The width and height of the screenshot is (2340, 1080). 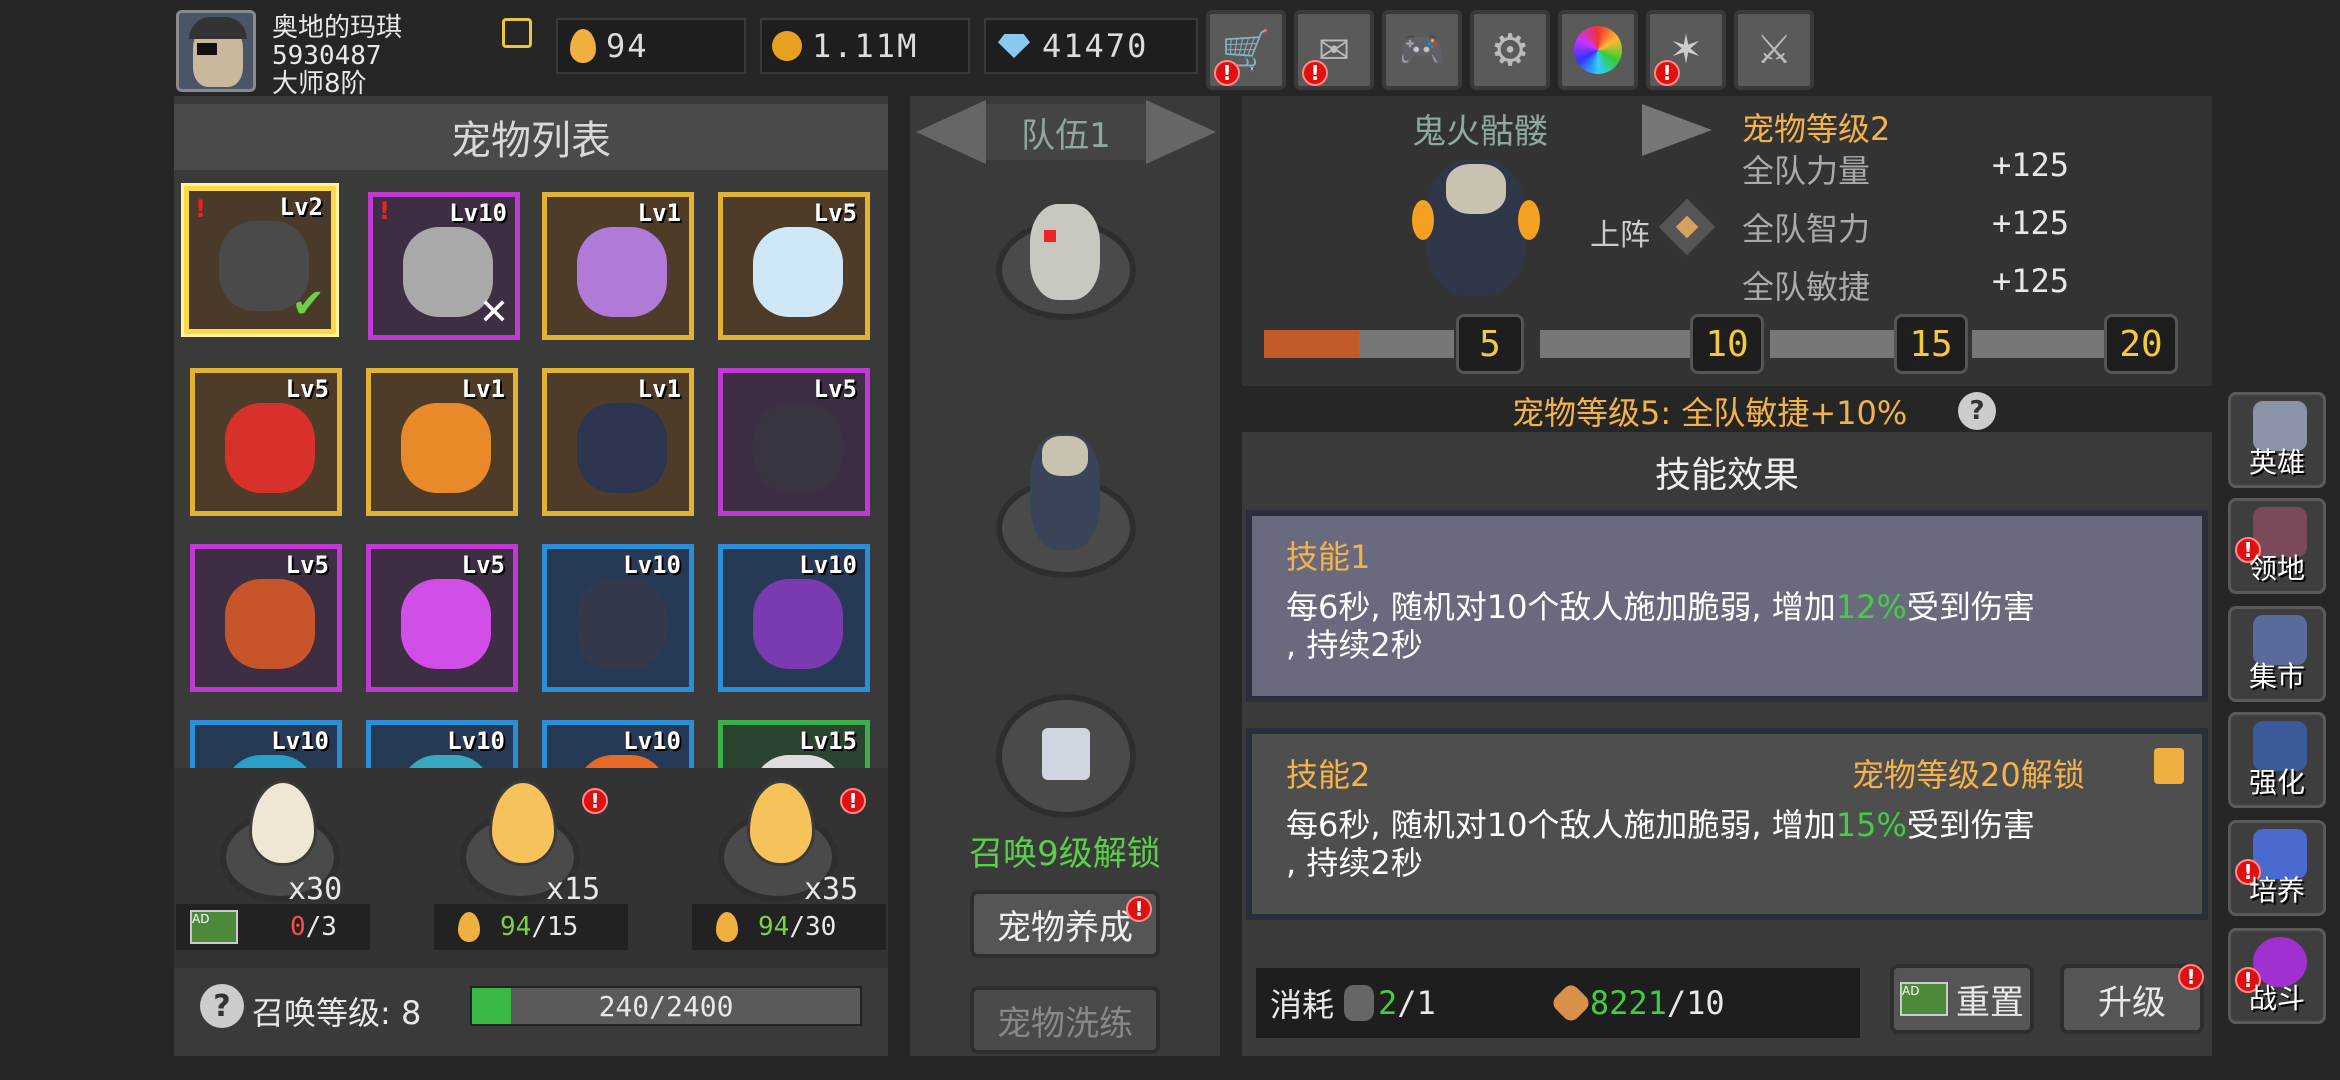 I want to click on nav-enhance: 强化, so click(x=2277, y=760).